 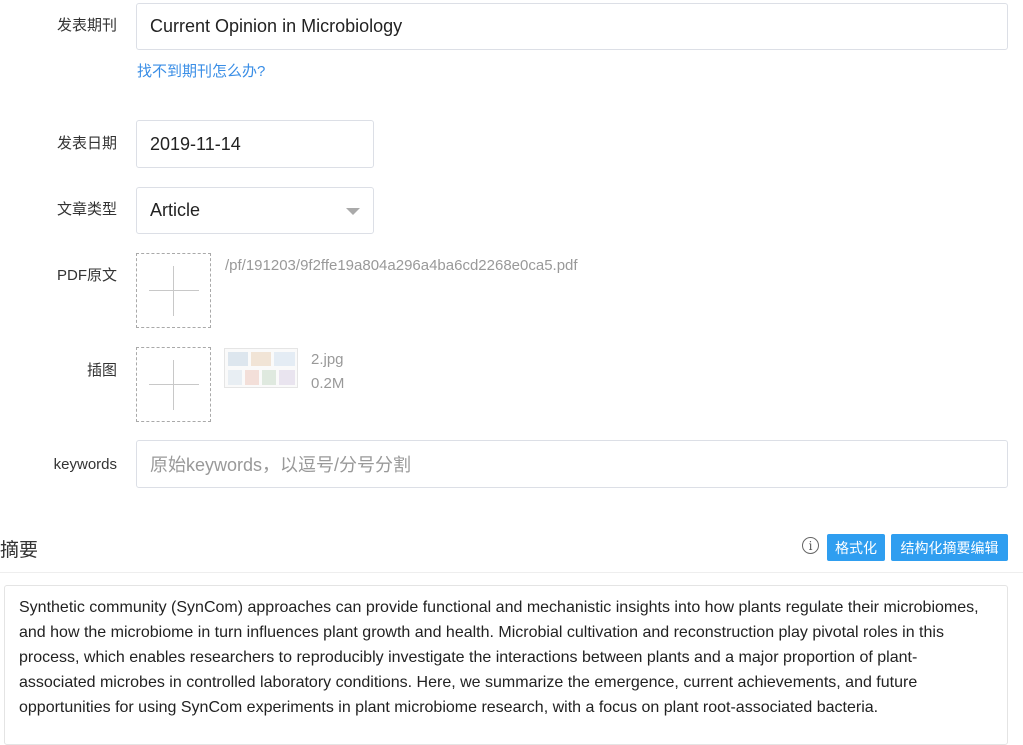 What do you see at coordinates (572, 26) in the screenshot?
I see `journal-input: Current Opinion in Microbiology` at bounding box center [572, 26].